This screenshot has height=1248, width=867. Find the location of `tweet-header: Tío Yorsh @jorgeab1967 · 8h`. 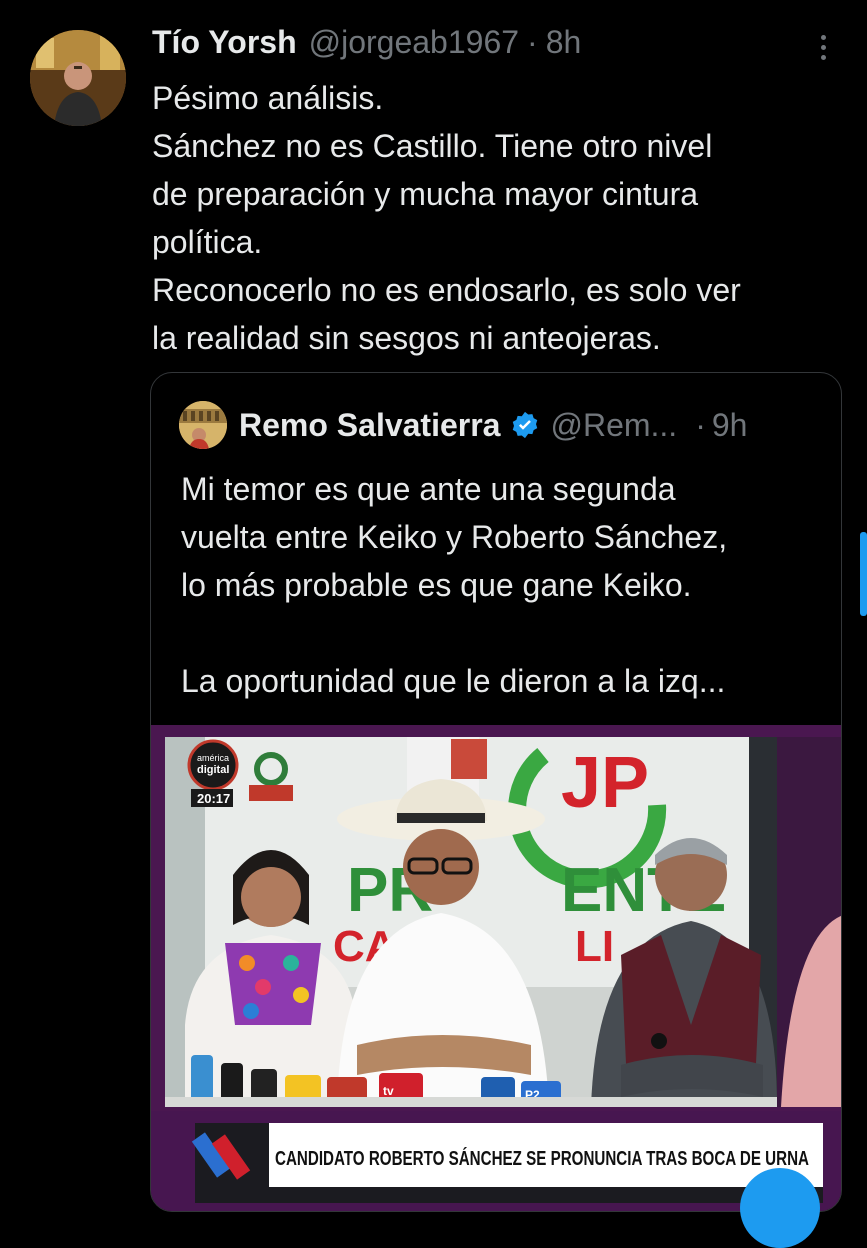

tweet-header: Tío Yorsh @jorgeab1967 · 8h is located at coordinates (366, 42).